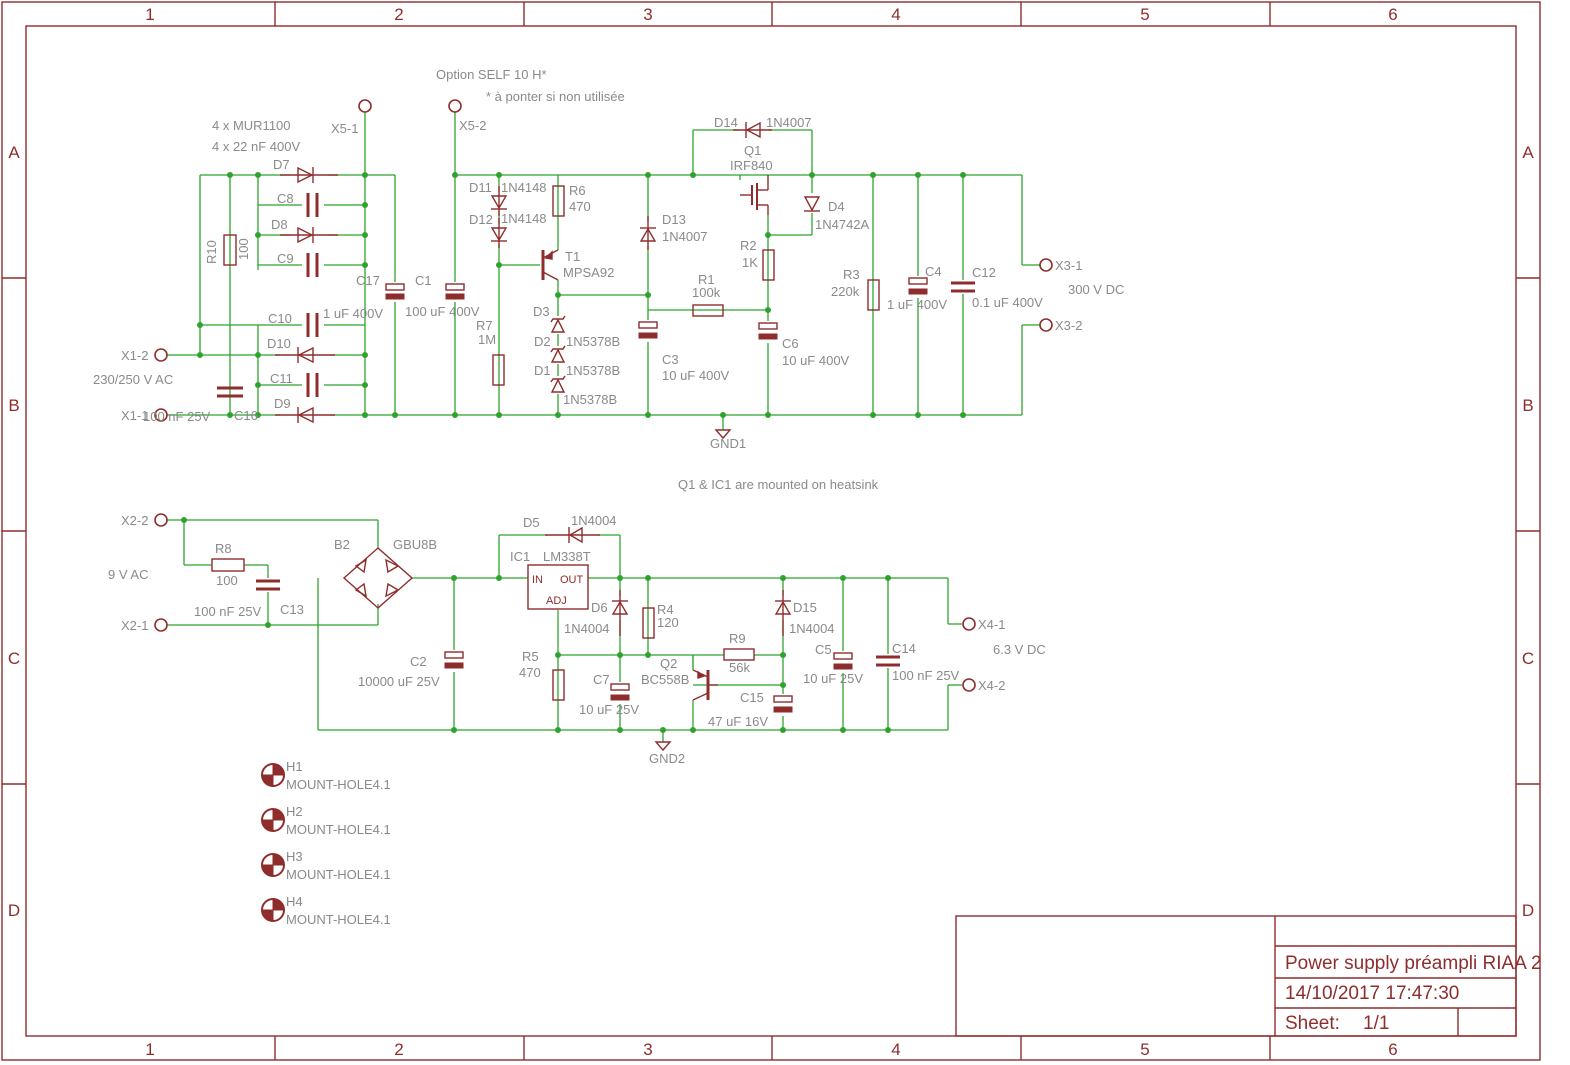 The image size is (1570, 1065). I want to click on row-label-d-right: D, so click(1528, 910).